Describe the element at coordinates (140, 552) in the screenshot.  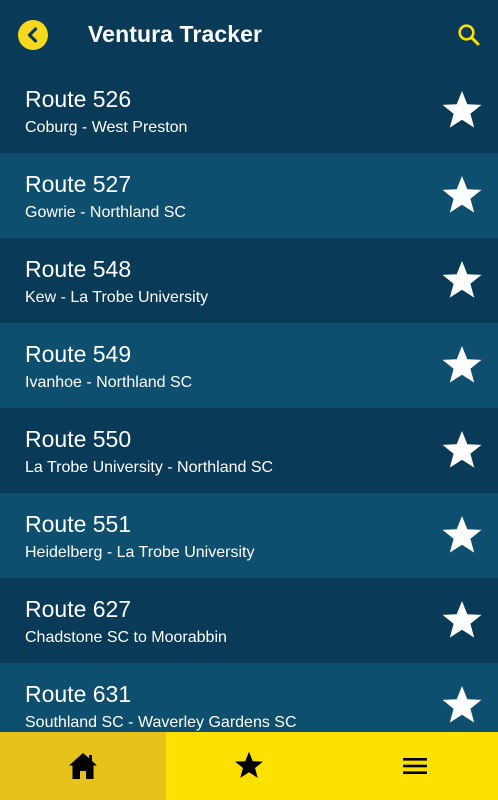
I see `route-description: Heidelberg - La Trobe University` at that location.